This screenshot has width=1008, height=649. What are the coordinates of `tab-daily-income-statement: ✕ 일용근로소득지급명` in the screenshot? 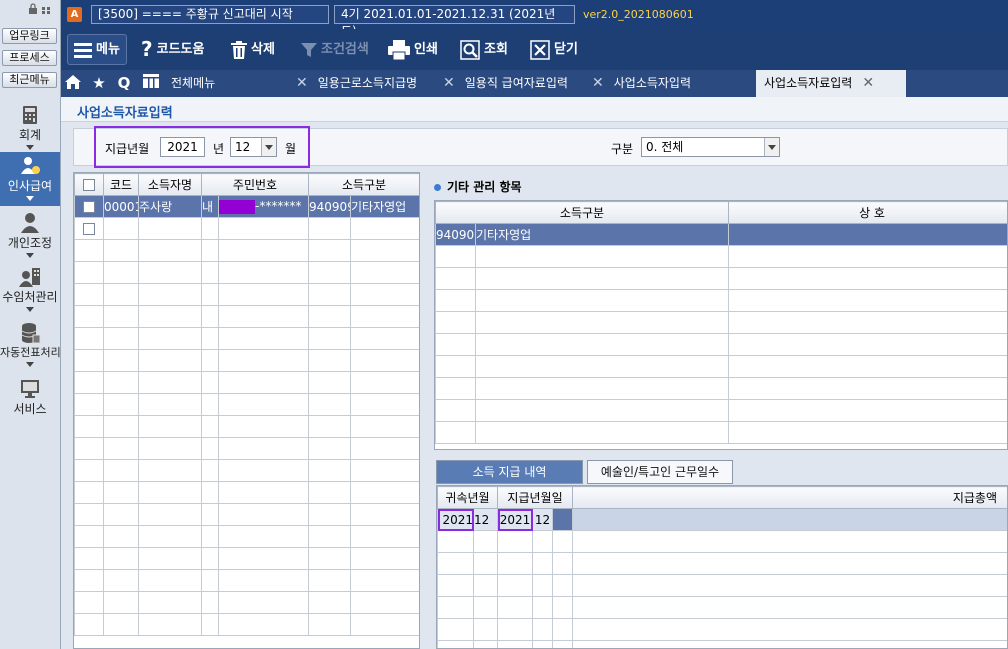 It's located at (356, 83).